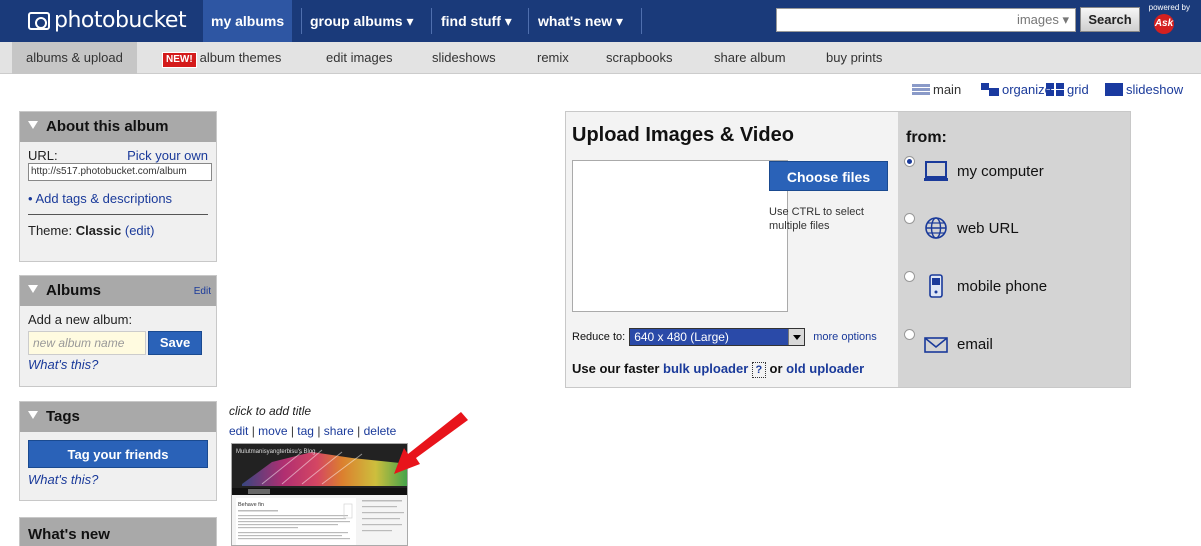 The height and width of the screenshot is (546, 1201). What do you see at coordinates (248, 21) in the screenshot?
I see `nav-tab-my-albums: my albums` at bounding box center [248, 21].